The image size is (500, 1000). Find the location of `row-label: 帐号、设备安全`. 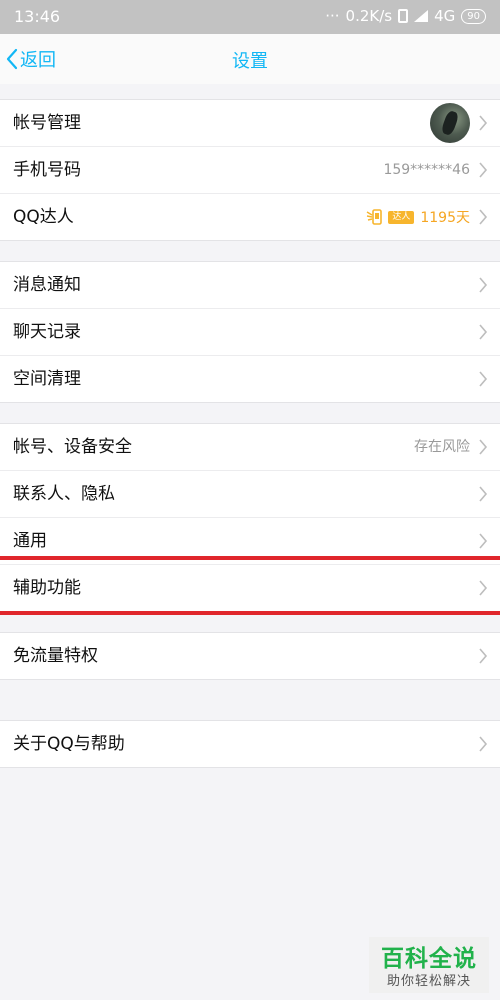

row-label: 帐号、设备安全 is located at coordinates (72, 447).